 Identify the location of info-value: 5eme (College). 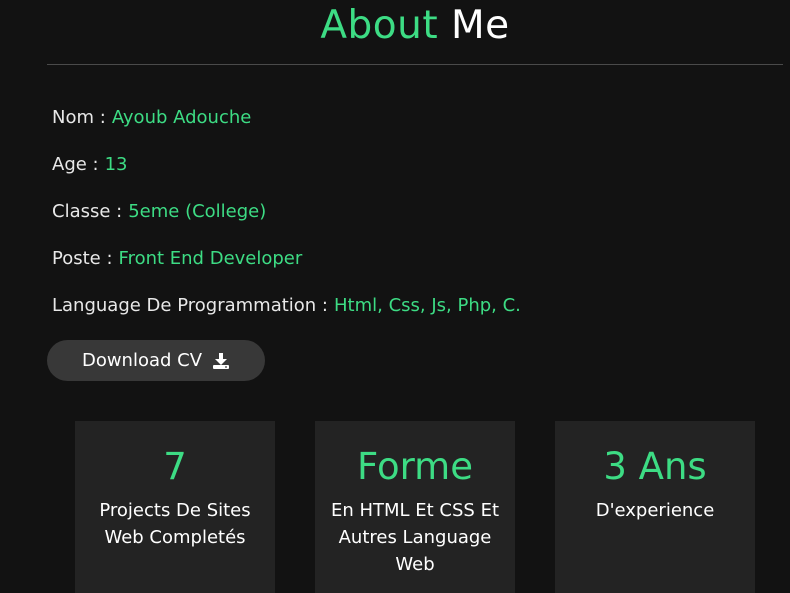
(197, 211).